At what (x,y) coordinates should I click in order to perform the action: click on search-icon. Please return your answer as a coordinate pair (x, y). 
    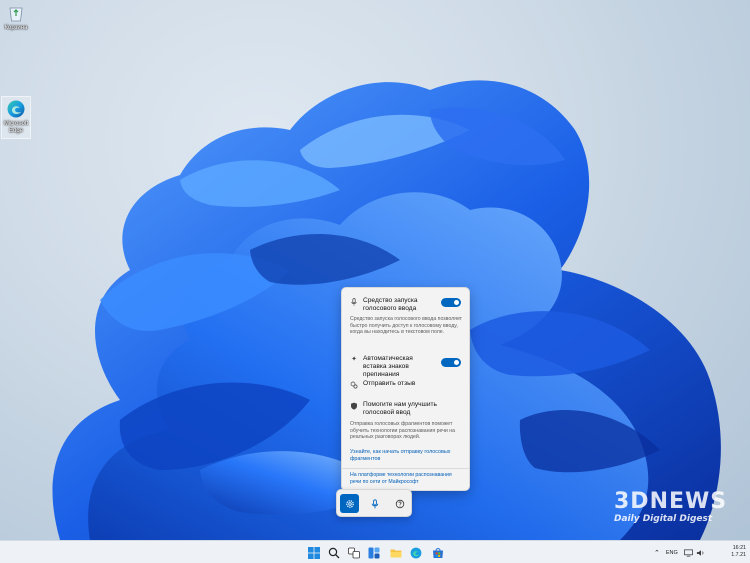
    Looking at the image, I should click on (333, 552).